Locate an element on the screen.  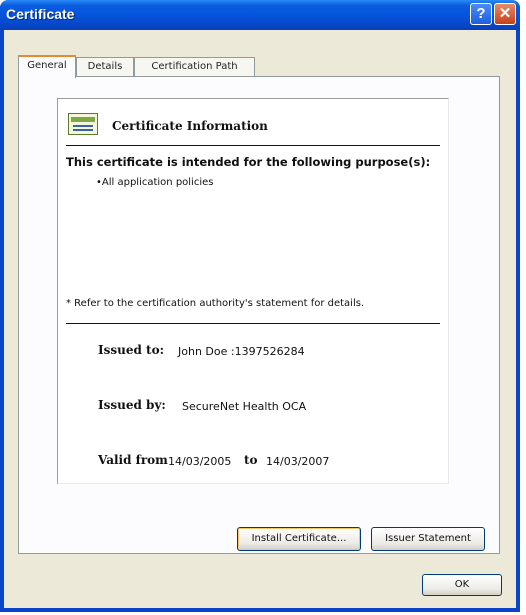
tab-details: Details is located at coordinates (105, 66).